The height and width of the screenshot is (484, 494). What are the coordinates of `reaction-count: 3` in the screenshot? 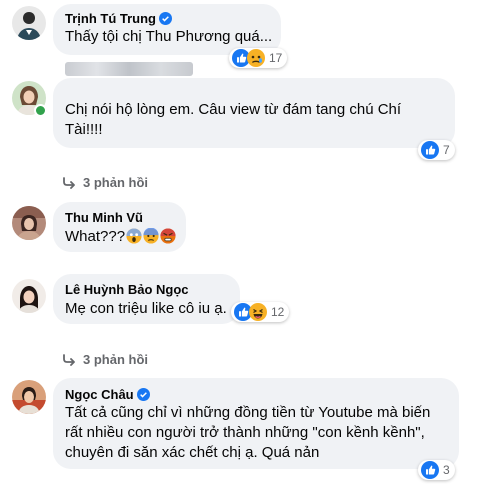 It's located at (446, 470).